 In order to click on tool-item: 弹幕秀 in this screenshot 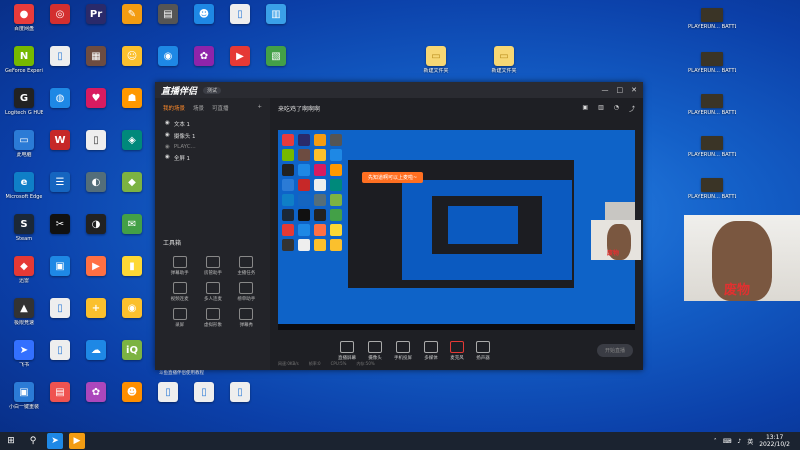, I will do `click(246, 318)`.